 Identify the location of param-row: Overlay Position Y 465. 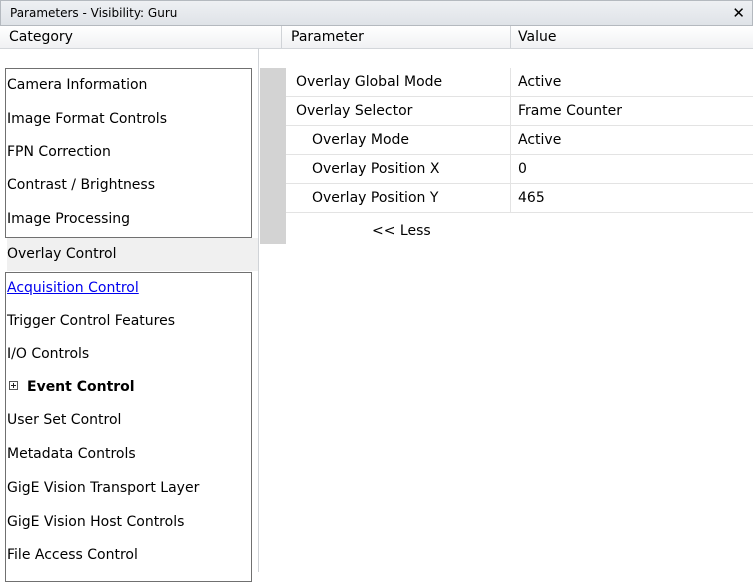
(519, 198).